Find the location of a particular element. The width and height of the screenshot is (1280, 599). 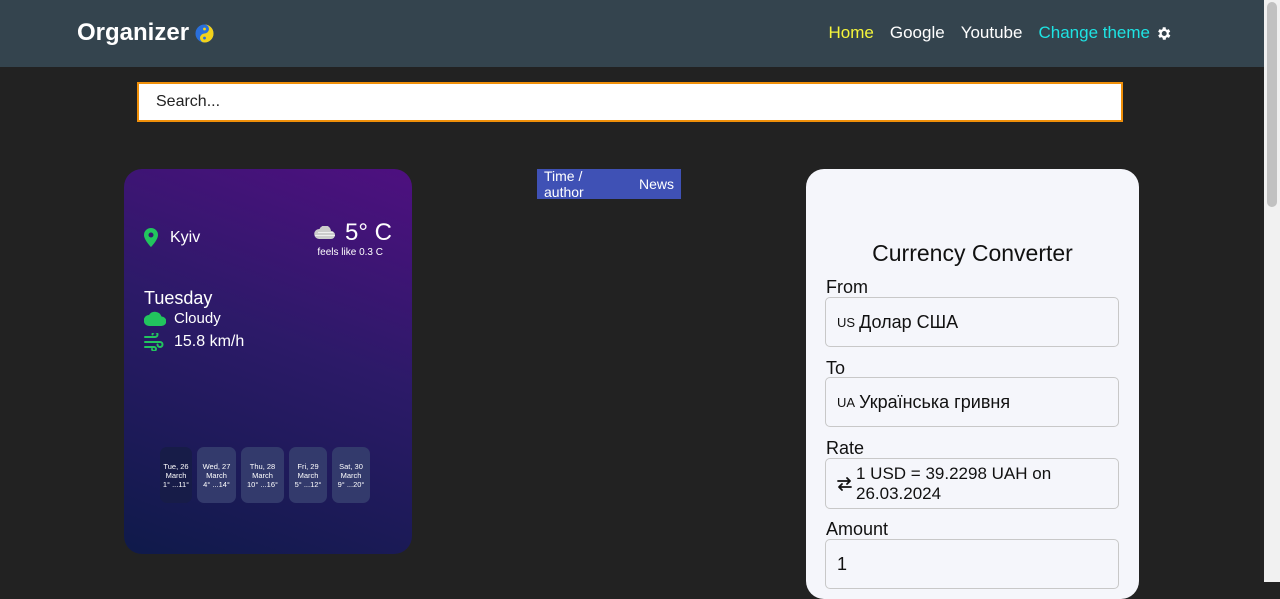

from-currency-value: Долар США is located at coordinates (909, 321).